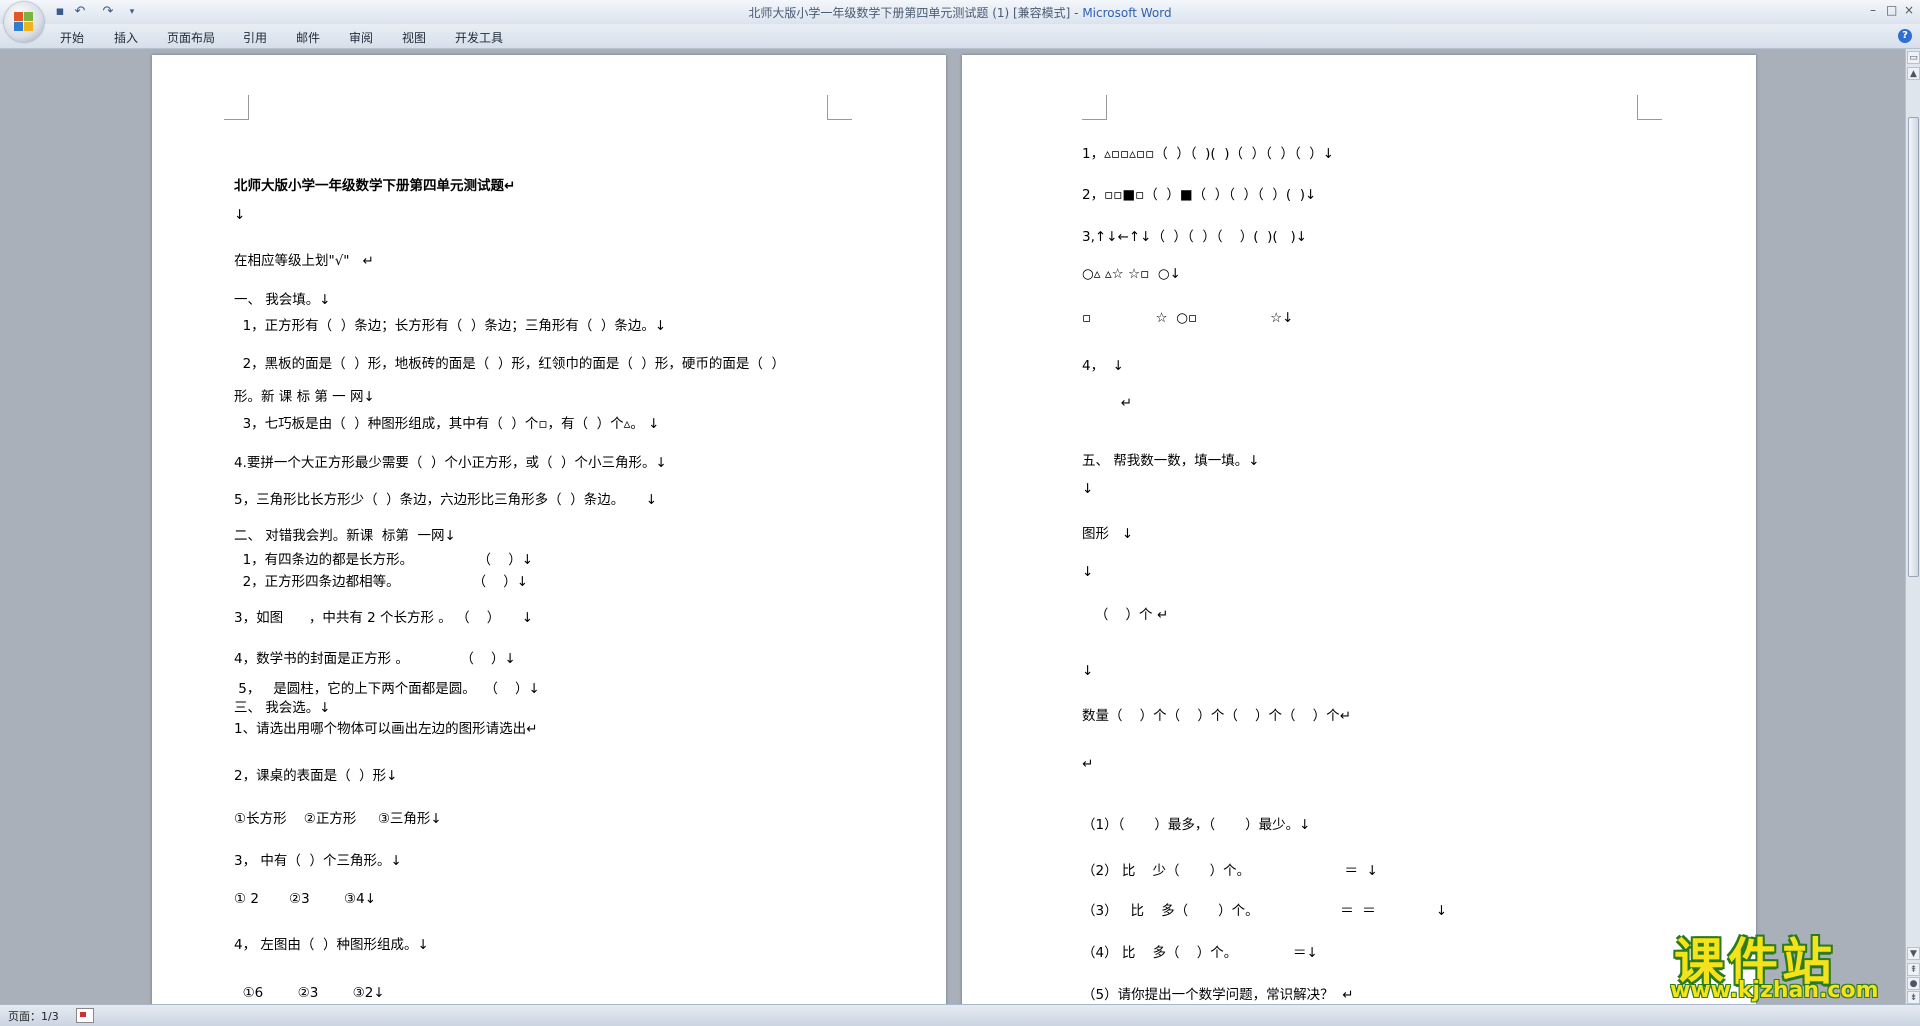  Describe the element at coordinates (345, 536) in the screenshot. I see `document-text-line: 二、 对错我会判。新课 标第 一网↓` at that location.